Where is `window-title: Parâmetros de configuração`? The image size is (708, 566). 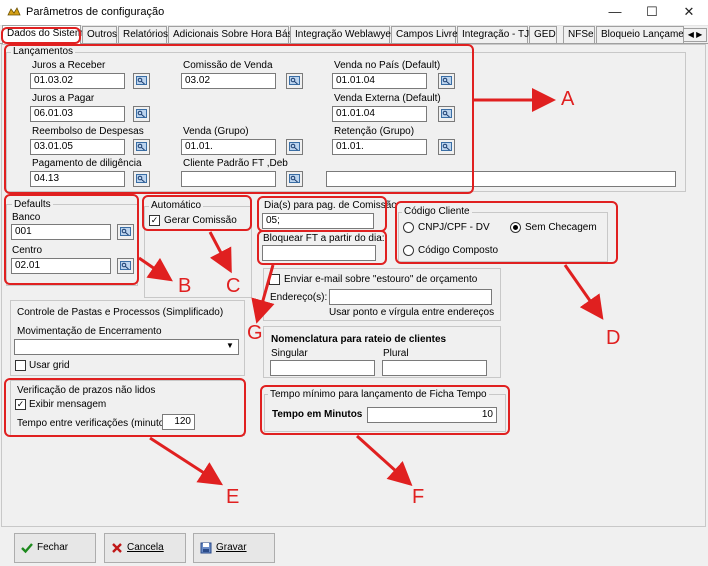 window-title: Parâmetros de configuração is located at coordinates (95, 12).